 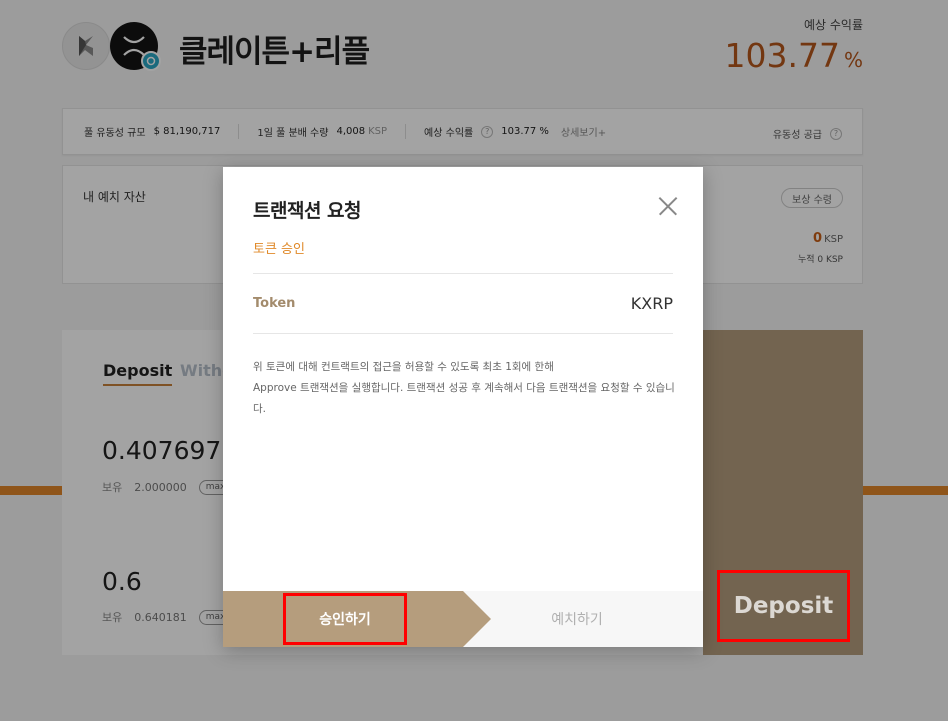 I want to click on modal-title: 트랜잭션 요청, so click(x=307, y=211).